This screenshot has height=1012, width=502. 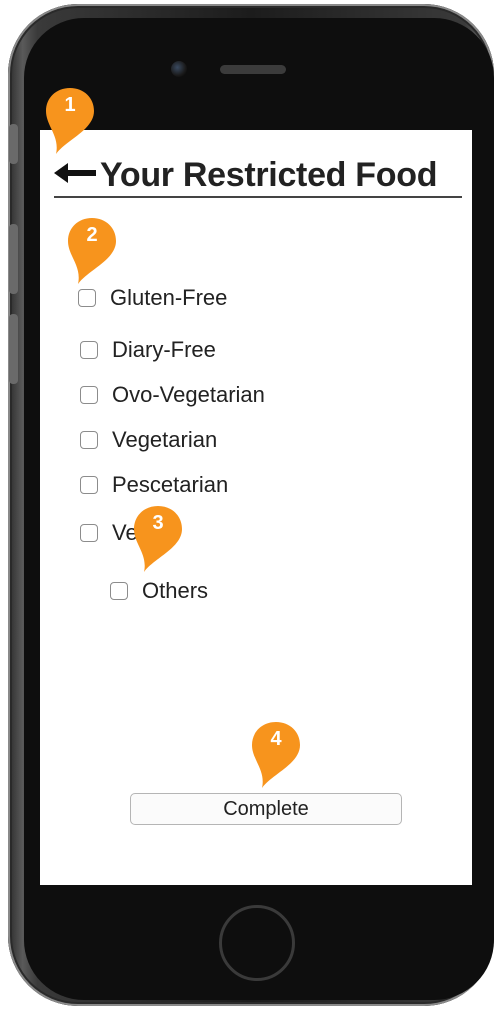 I want to click on vegan-checkbox, so click(x=89, y=533).